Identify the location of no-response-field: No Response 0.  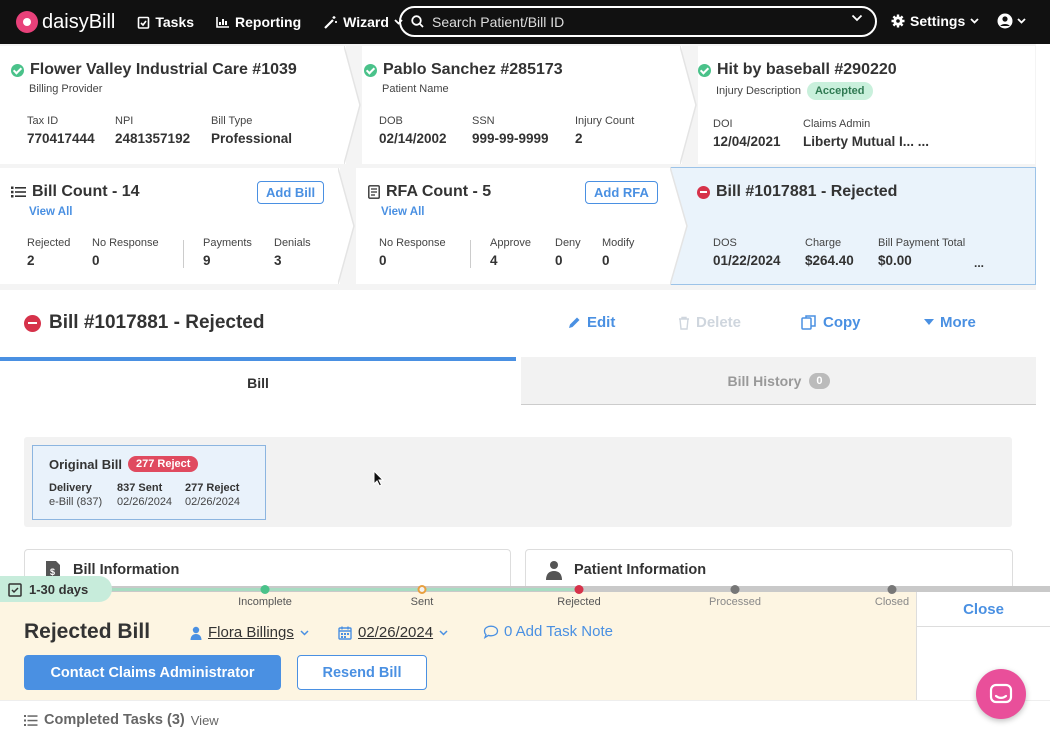
(125, 252).